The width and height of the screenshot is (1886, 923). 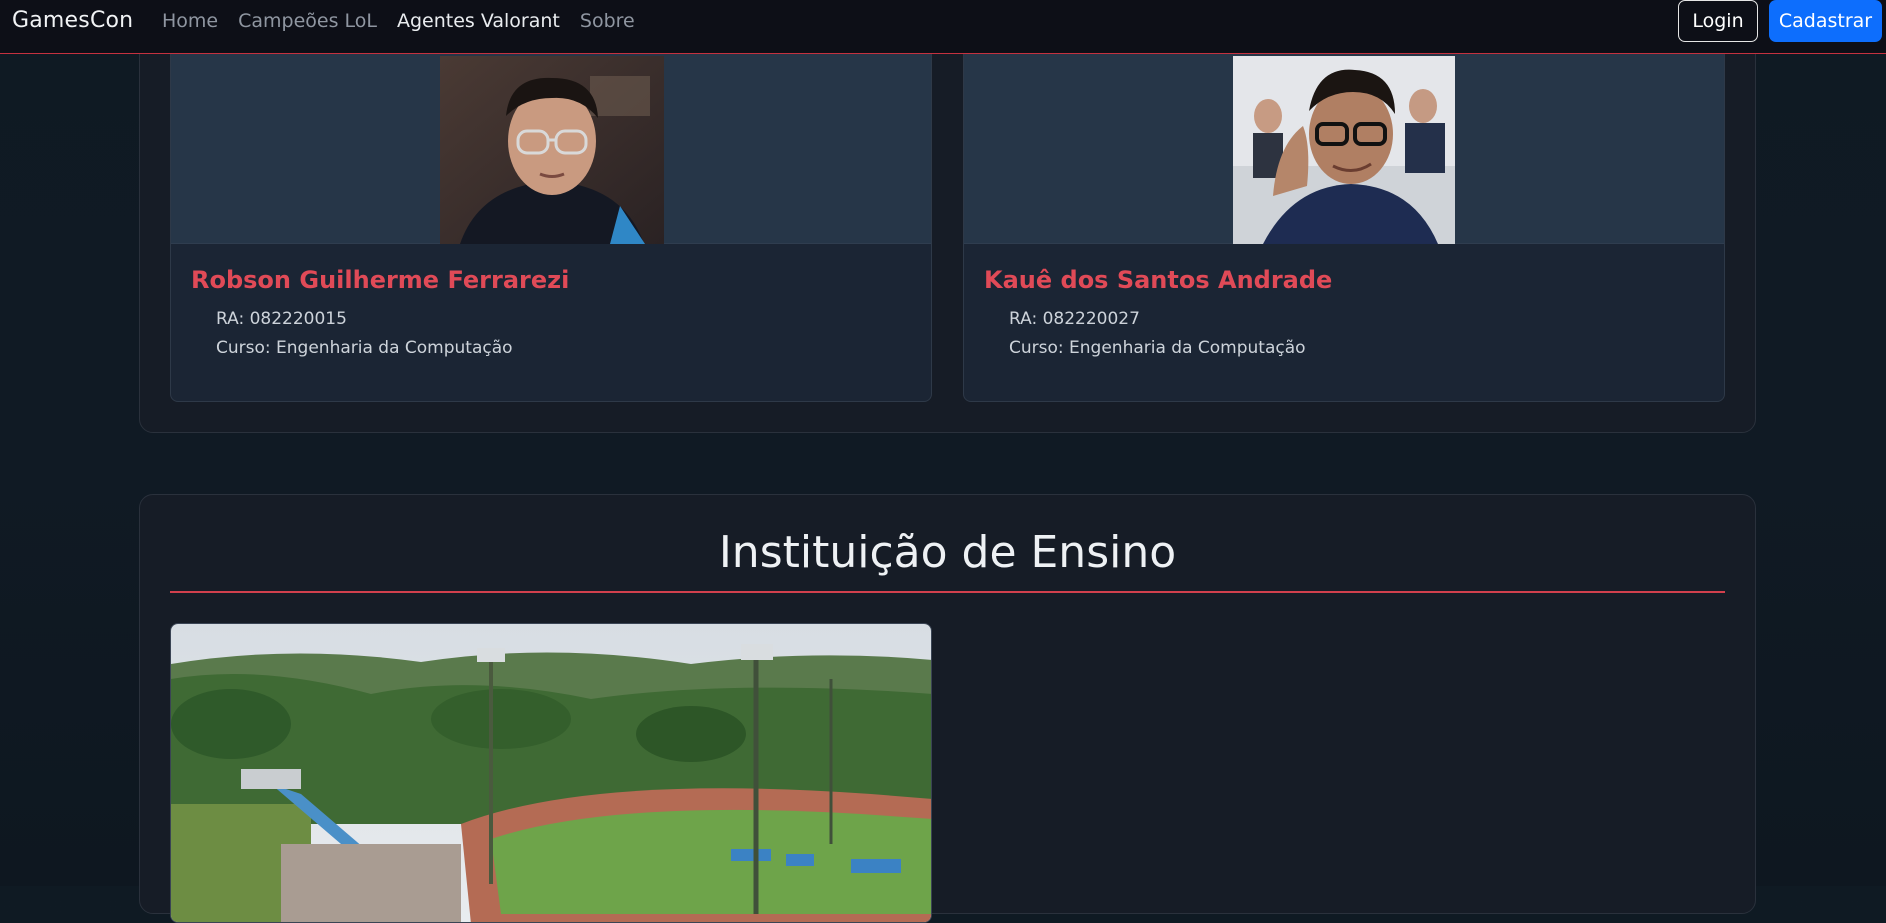 What do you see at coordinates (478, 21) in the screenshot?
I see `nav-link-agentes-valorant: Agentes Valorant` at bounding box center [478, 21].